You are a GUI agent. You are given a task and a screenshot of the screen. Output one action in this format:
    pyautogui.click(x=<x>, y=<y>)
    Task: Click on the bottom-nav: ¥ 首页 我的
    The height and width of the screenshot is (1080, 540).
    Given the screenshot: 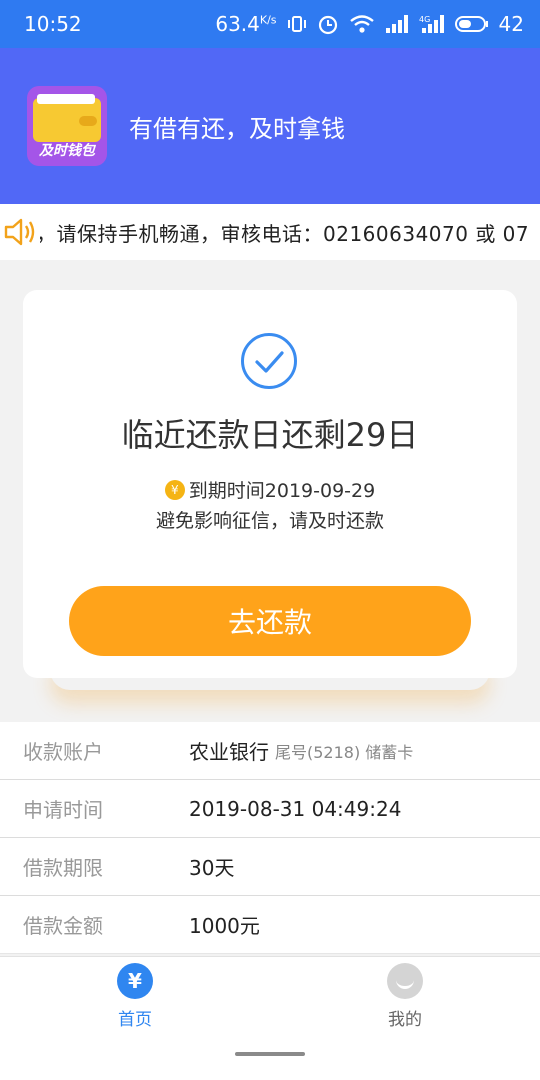 What is the action you would take?
    pyautogui.click(x=270, y=1018)
    